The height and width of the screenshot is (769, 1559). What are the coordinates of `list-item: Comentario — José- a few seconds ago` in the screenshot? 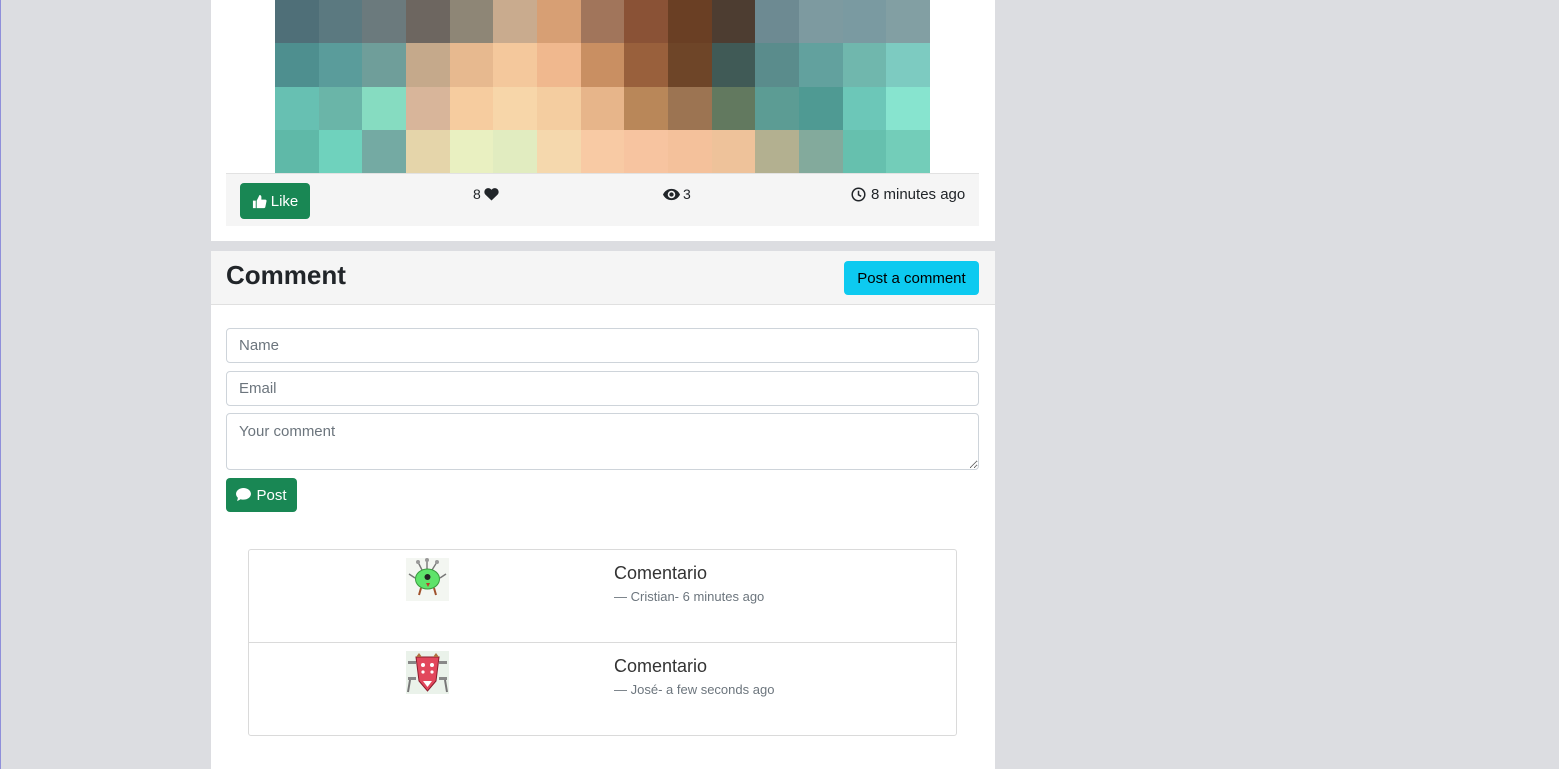 It's located at (602, 689).